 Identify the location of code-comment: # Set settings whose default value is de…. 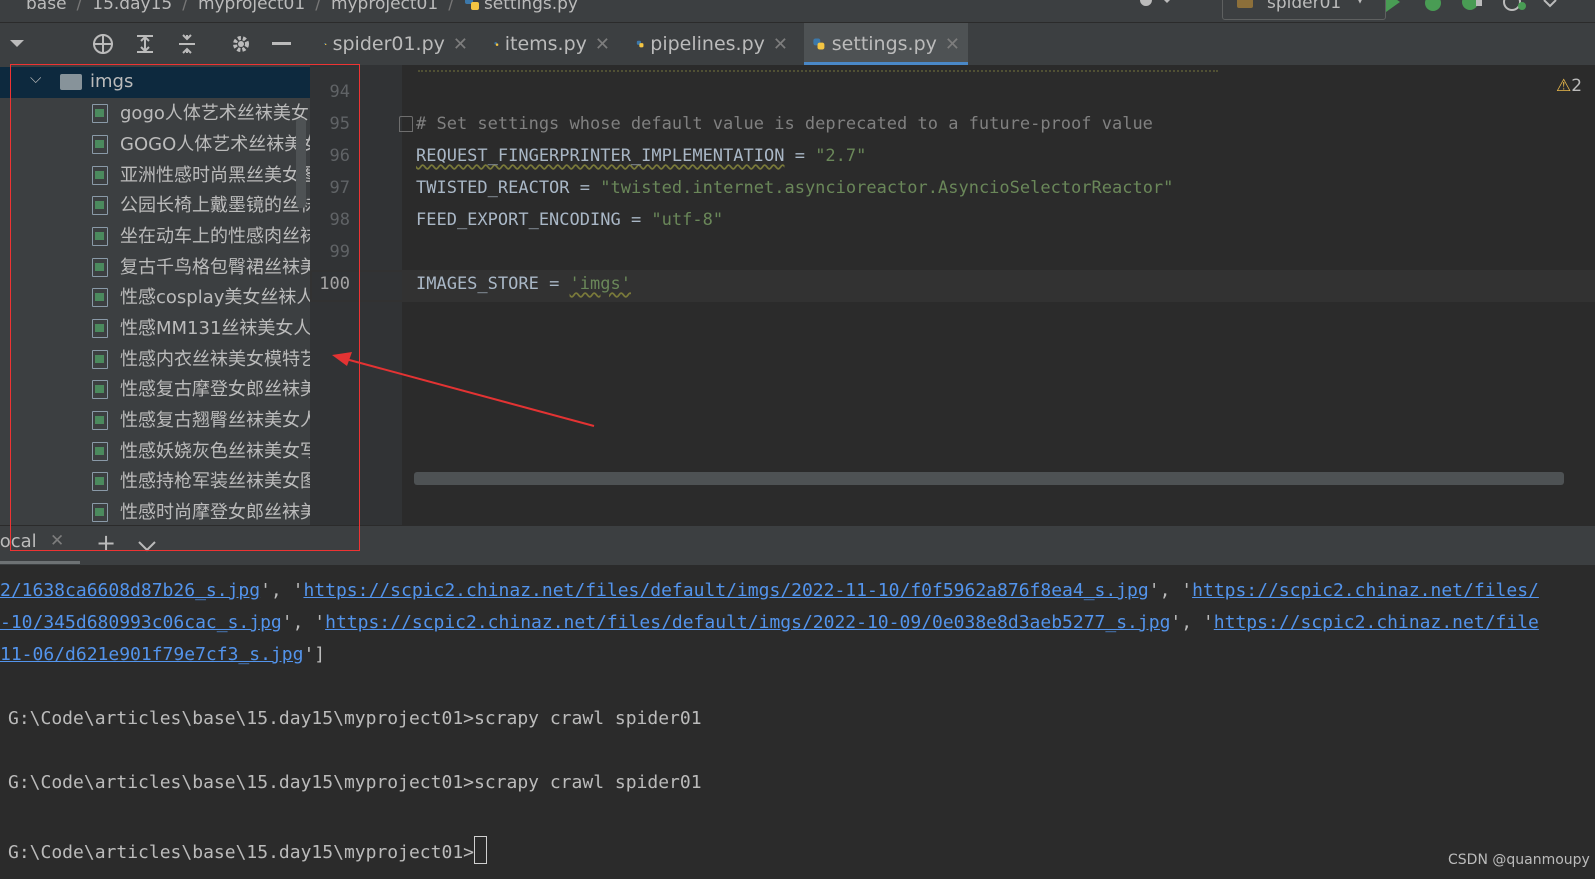
(784, 124).